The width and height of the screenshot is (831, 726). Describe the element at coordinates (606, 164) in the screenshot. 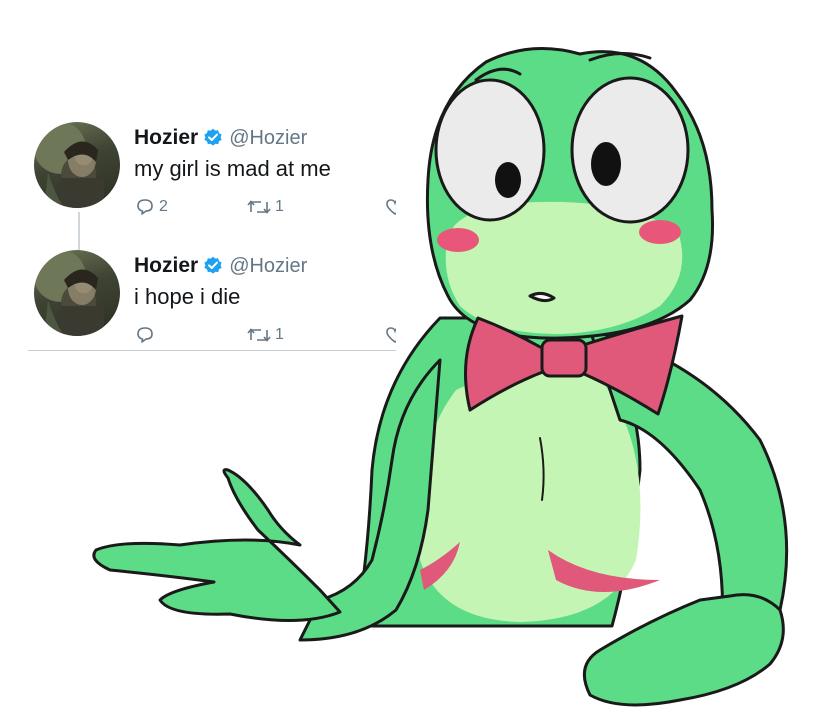

I see `frog-right-pupil` at that location.